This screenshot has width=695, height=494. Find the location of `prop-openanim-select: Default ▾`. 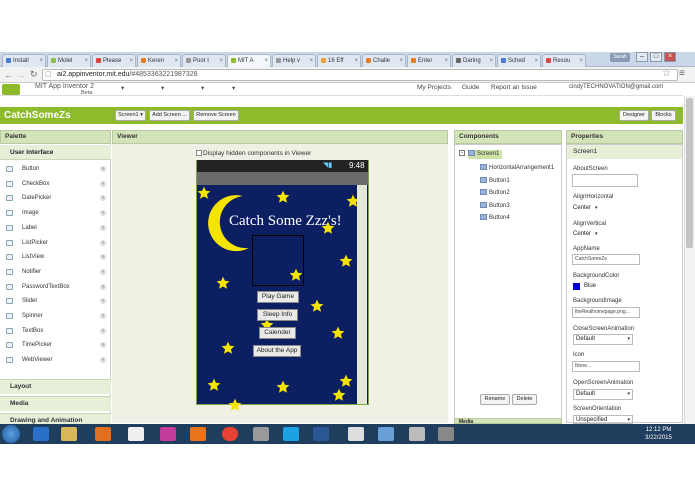

prop-openanim-select: Default ▾ is located at coordinates (603, 394).